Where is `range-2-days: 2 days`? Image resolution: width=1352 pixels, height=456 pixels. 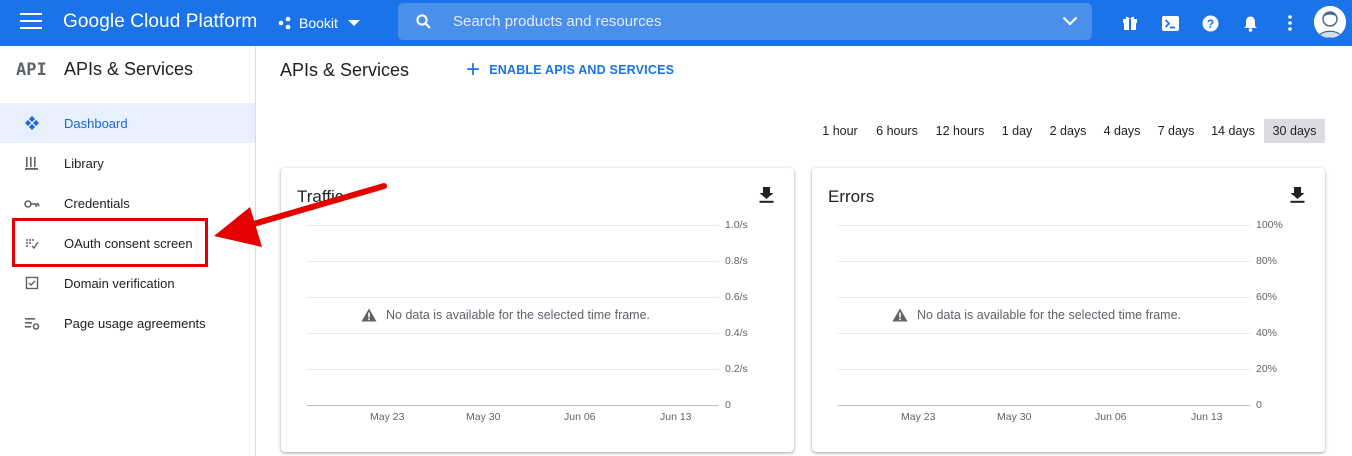
range-2-days: 2 days is located at coordinates (1068, 131).